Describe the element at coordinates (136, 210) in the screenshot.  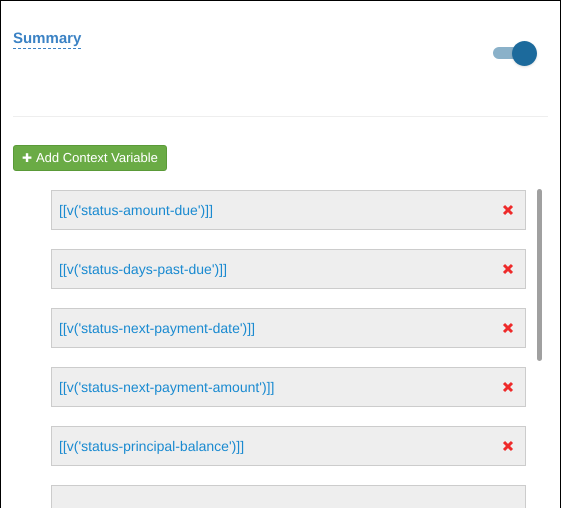
I see `variable-expression: [[v('status-amount-due')]]` at that location.